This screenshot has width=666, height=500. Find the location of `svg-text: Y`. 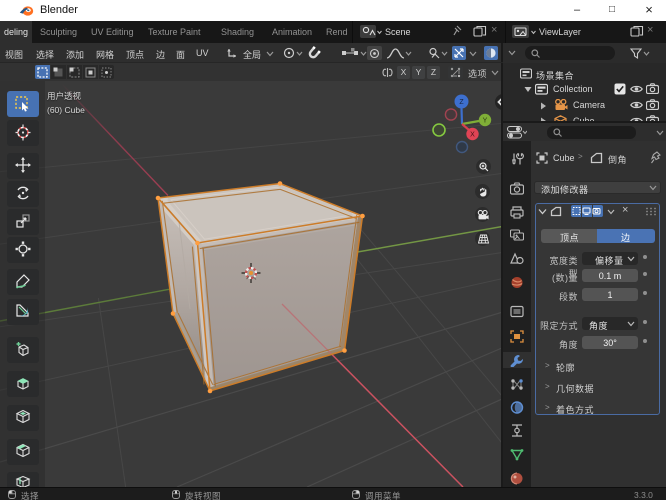

svg-text: Y is located at coordinates (485, 121).